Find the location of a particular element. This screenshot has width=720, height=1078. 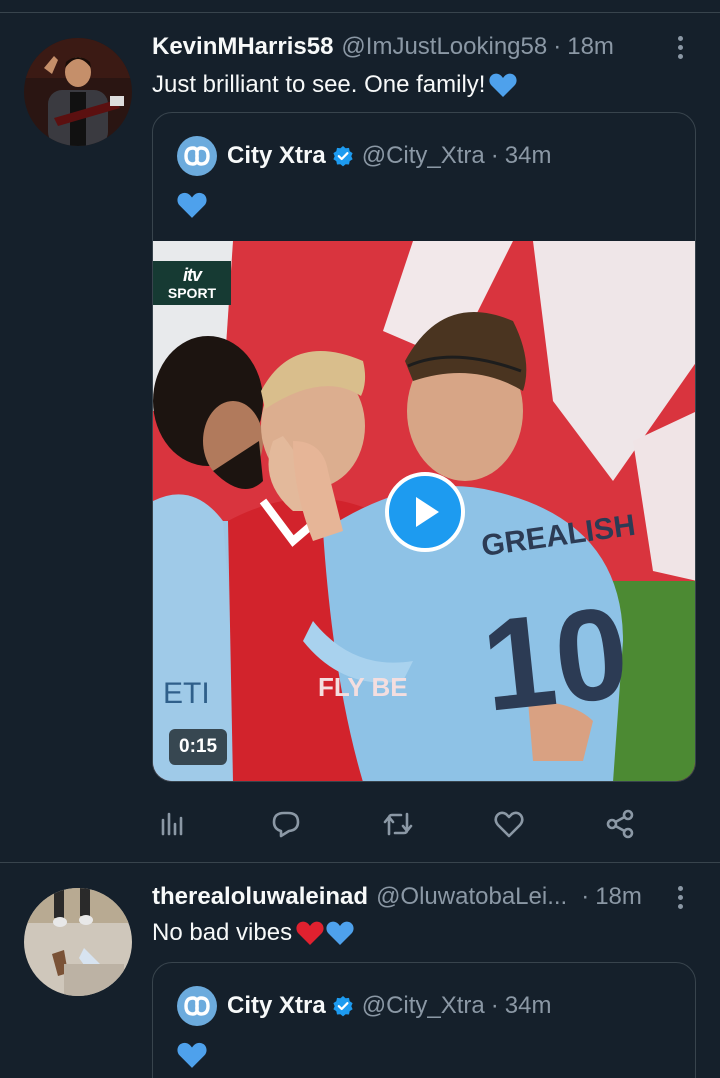

tweet-actions is located at coordinates (397, 824).